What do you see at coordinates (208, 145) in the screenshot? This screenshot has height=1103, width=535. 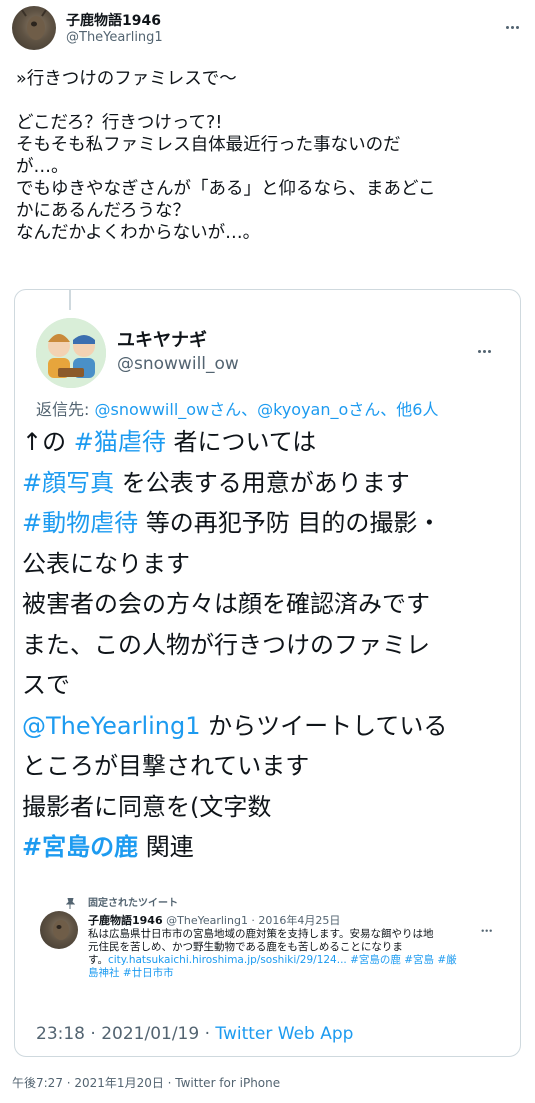 I see `tweet-line: そもそも私ファミレス自体最近行った事ないのだ` at bounding box center [208, 145].